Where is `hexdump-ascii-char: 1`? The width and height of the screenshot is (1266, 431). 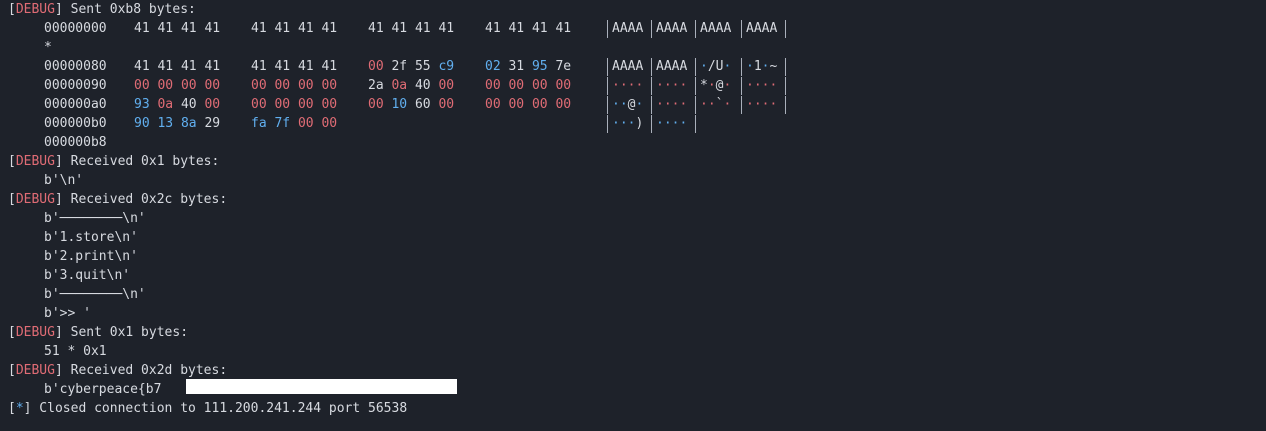
hexdump-ascii-char: 1 is located at coordinates (757, 66).